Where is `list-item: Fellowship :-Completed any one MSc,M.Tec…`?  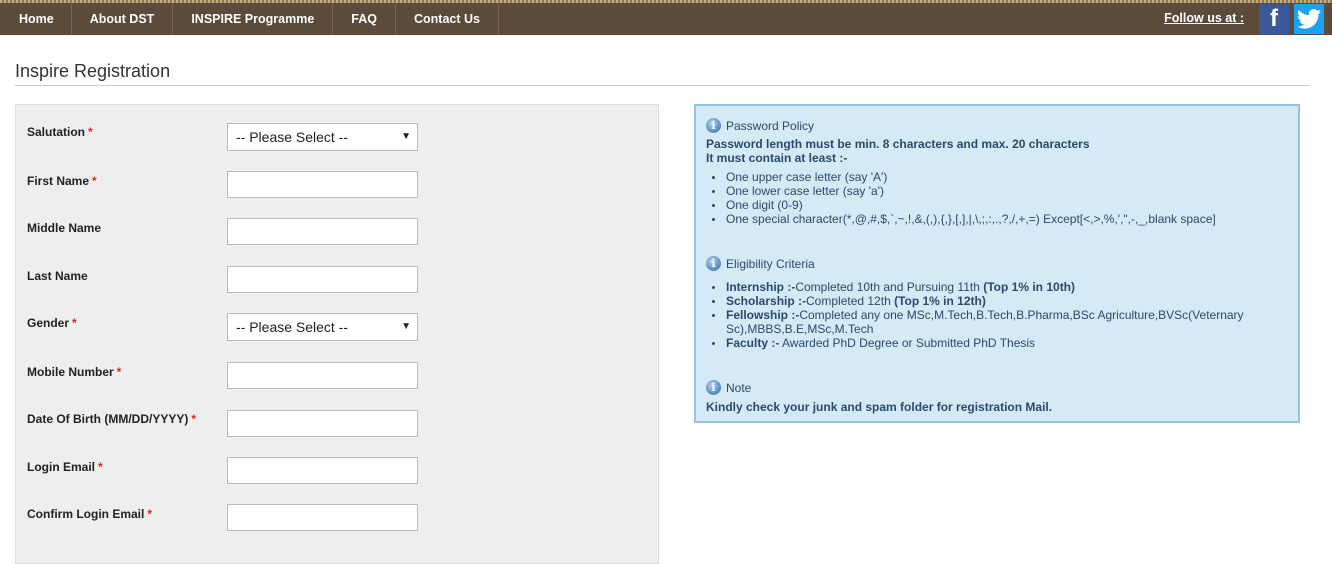
list-item: Fellowship :-Completed any one MSc,M.Tec… is located at coordinates (986, 322).